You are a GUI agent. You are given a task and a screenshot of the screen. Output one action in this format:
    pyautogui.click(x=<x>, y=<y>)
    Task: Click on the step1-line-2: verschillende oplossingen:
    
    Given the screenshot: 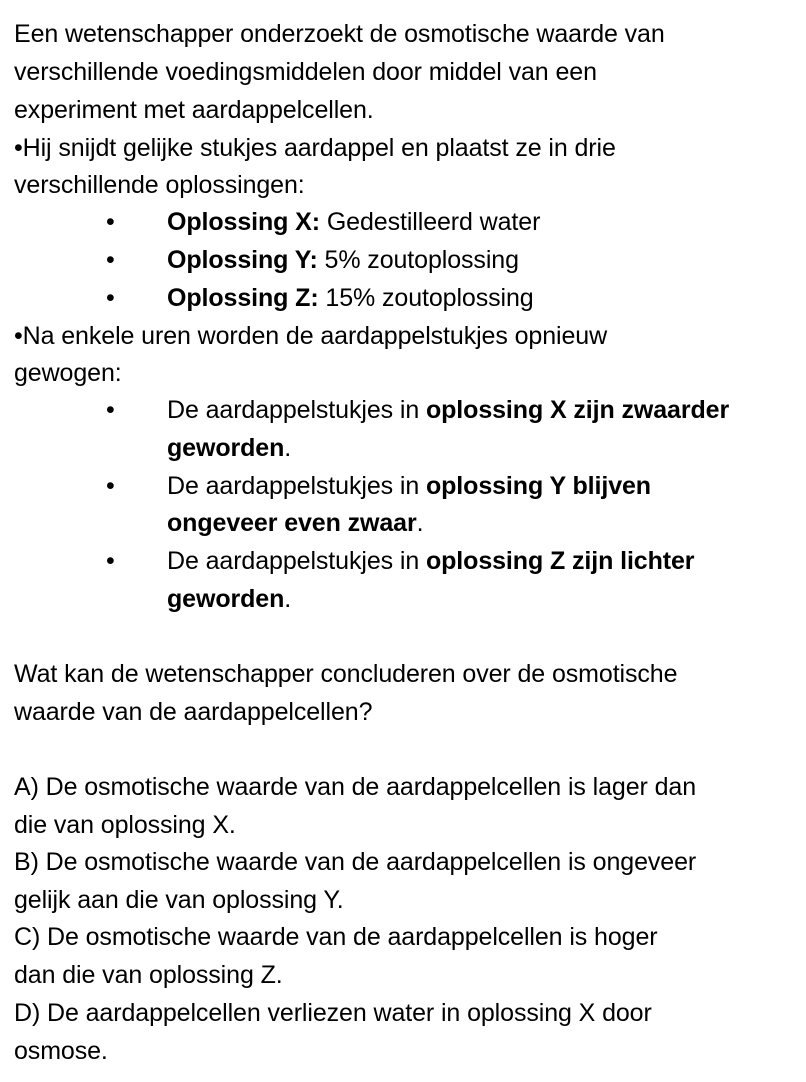 What is the action you would take?
    pyautogui.click(x=159, y=185)
    